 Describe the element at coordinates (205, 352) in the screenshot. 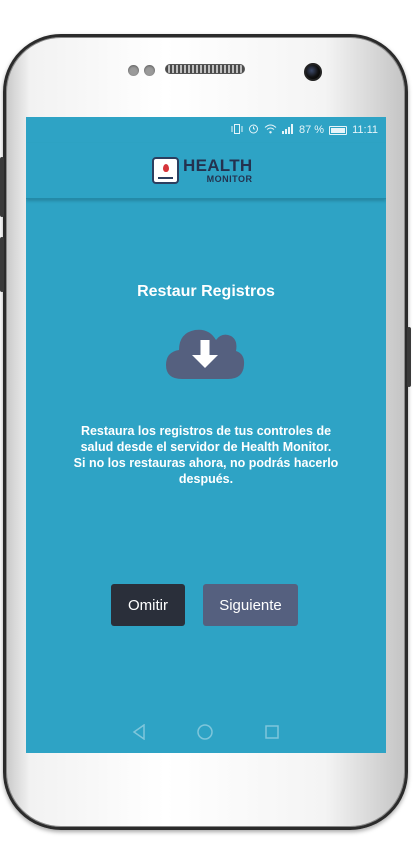

I see `cloud-download-icon` at that location.